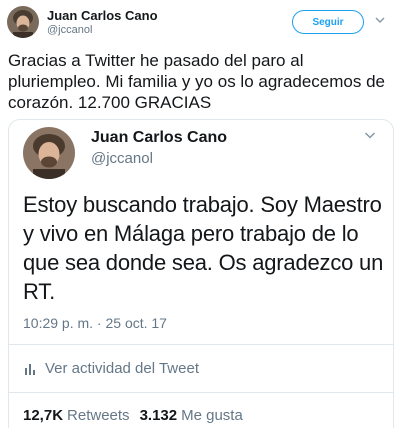 The height and width of the screenshot is (428, 400). Describe the element at coordinates (212, 415) in the screenshot. I see `likes-label: Me gusta` at that location.